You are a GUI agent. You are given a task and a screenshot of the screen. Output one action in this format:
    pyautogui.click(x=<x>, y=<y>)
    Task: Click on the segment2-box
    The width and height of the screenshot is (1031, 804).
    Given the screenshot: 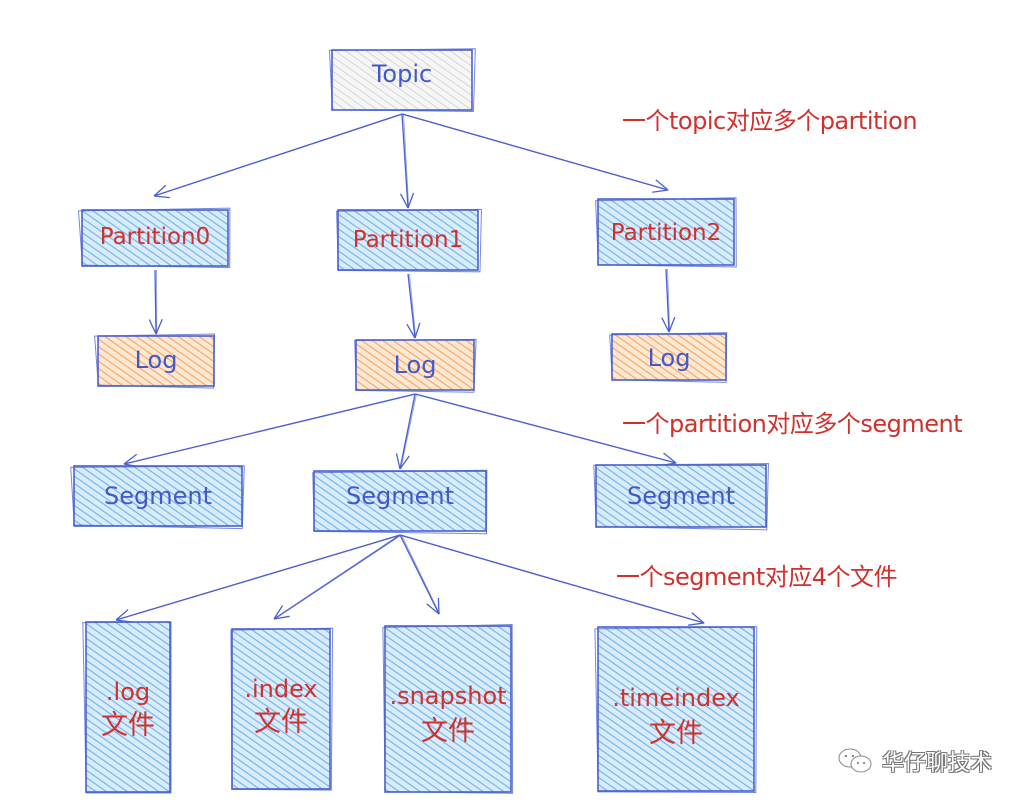 What is the action you would take?
    pyautogui.click(x=681, y=497)
    